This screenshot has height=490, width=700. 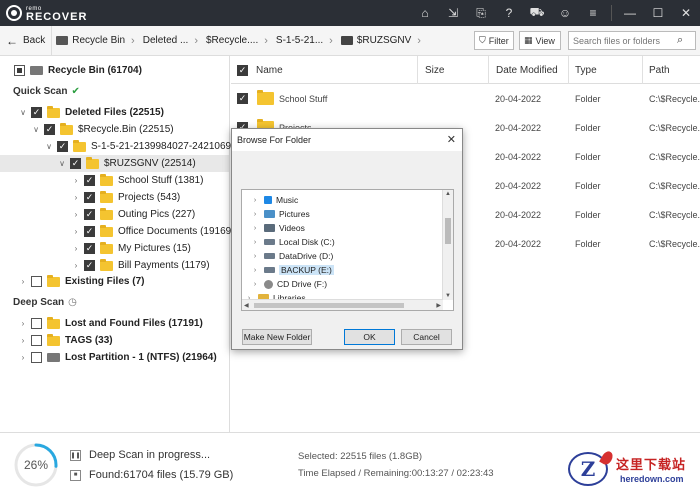 I want to click on column-header-date: Date Modified, so click(x=529, y=70).